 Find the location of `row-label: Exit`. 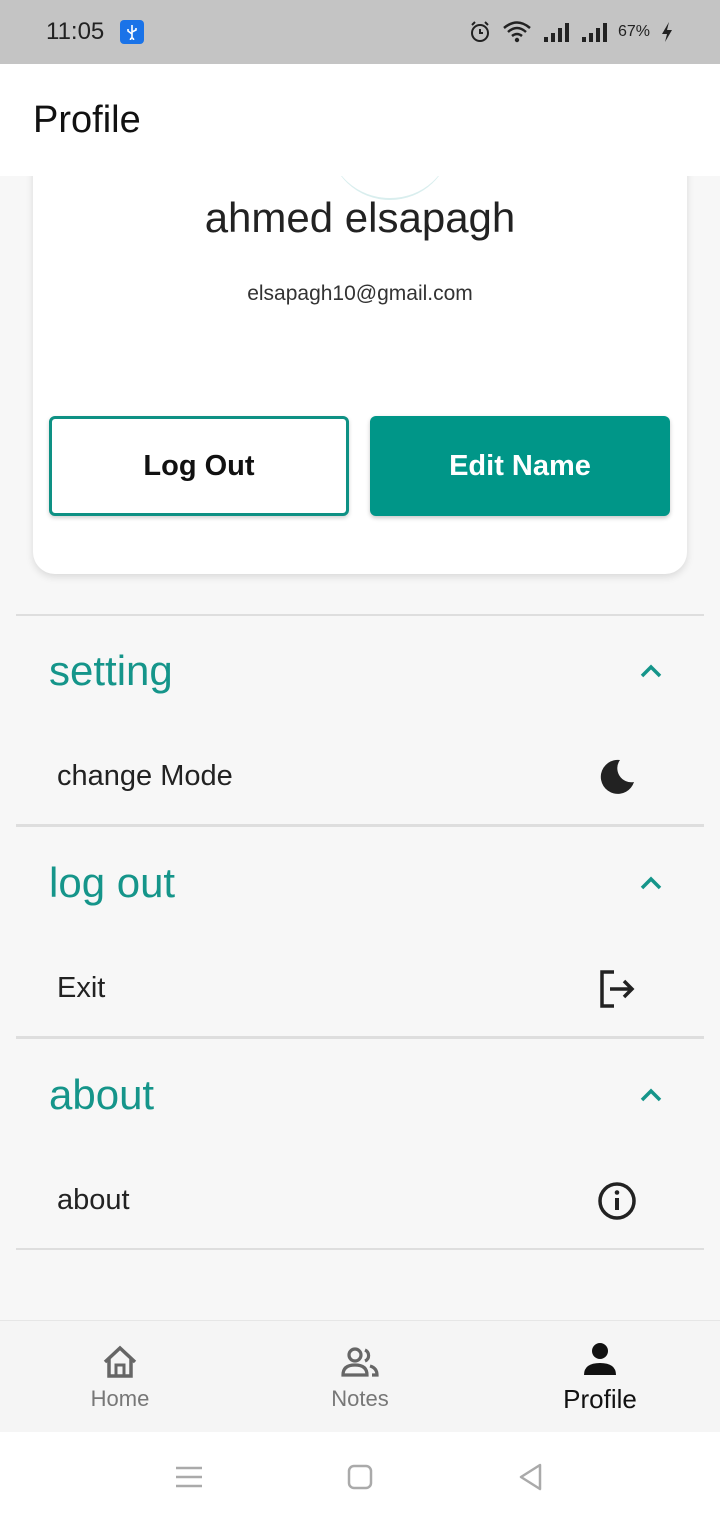

row-label: Exit is located at coordinates (81, 987).